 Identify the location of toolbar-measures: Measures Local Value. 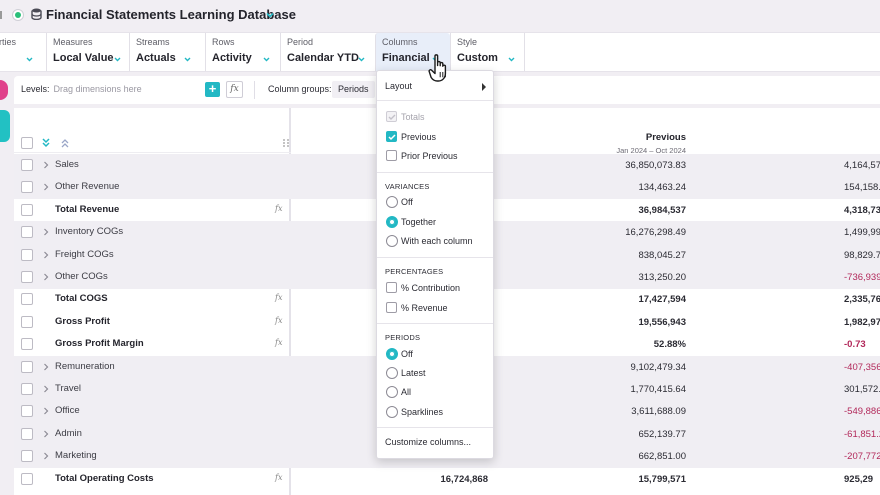
(86, 52).